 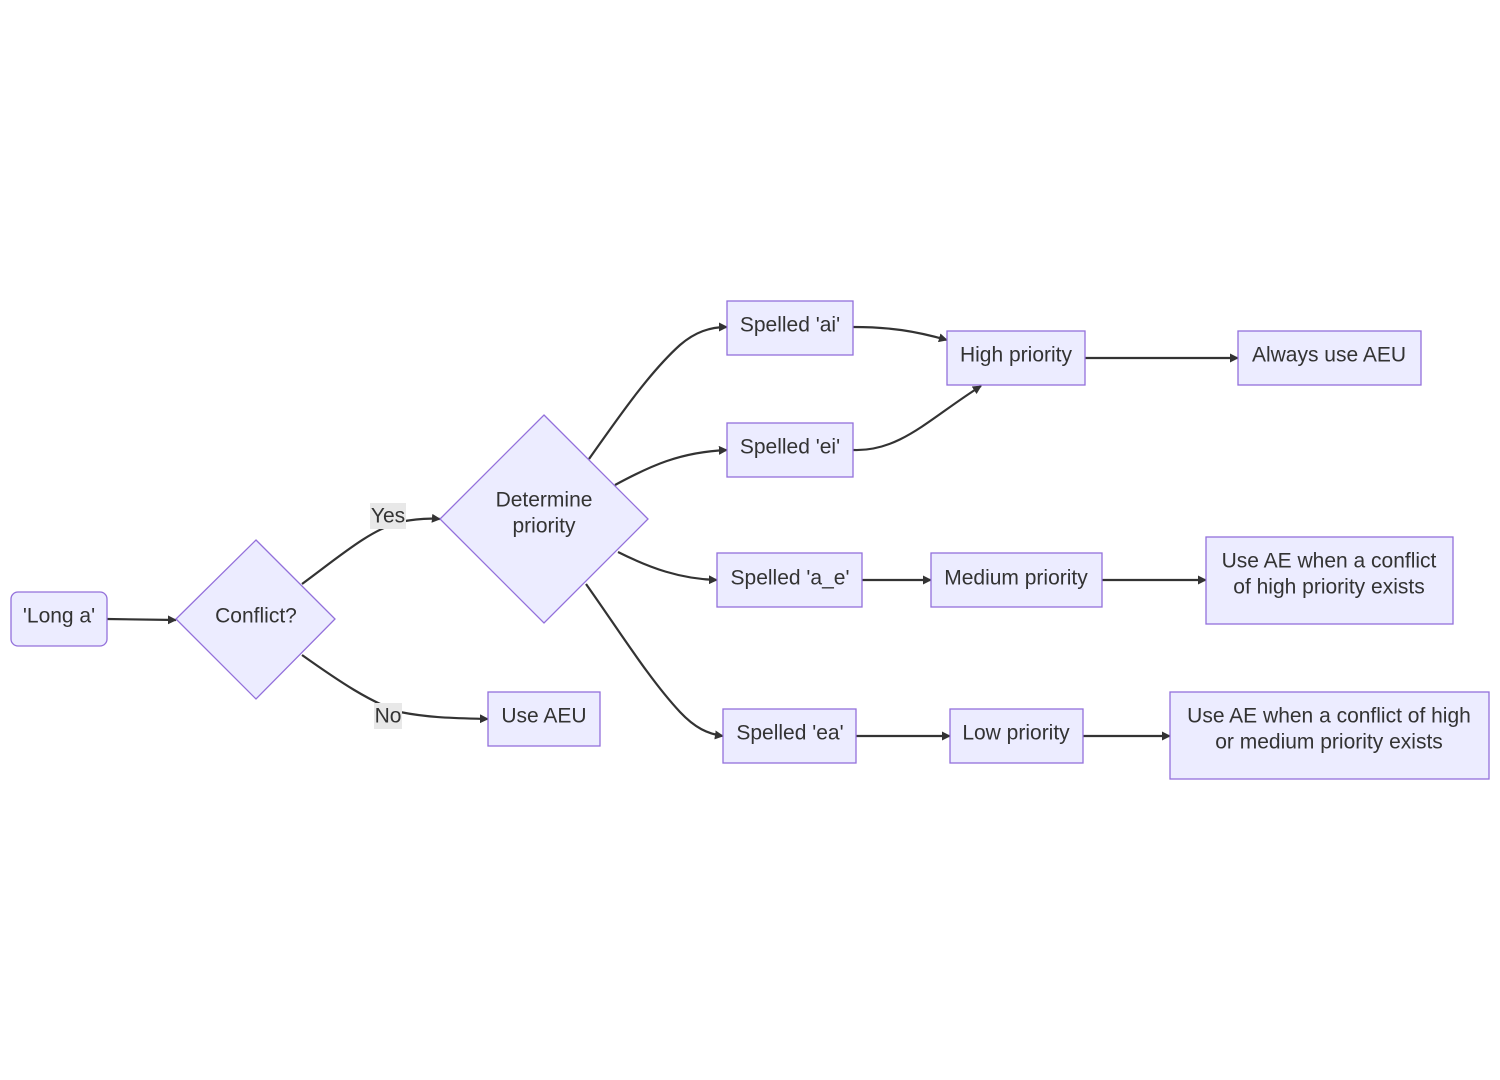 I want to click on node-determine-label-line1: Determine, so click(x=544, y=500).